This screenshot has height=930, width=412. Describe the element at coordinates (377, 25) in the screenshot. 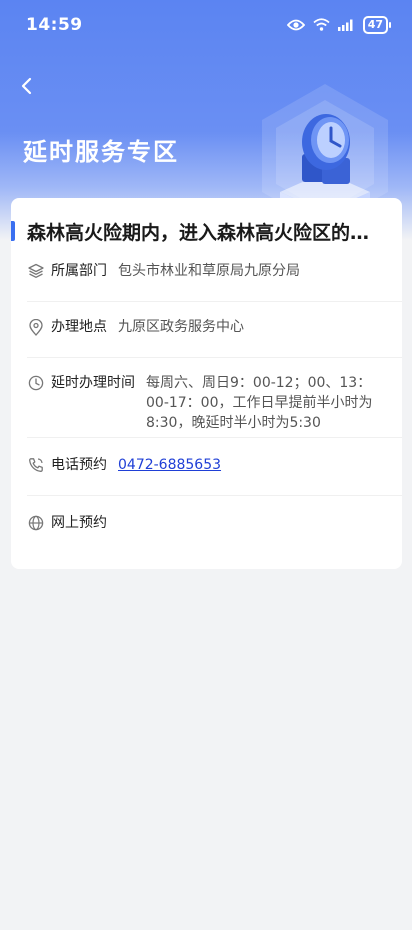

I see `battery-icon: 47` at that location.